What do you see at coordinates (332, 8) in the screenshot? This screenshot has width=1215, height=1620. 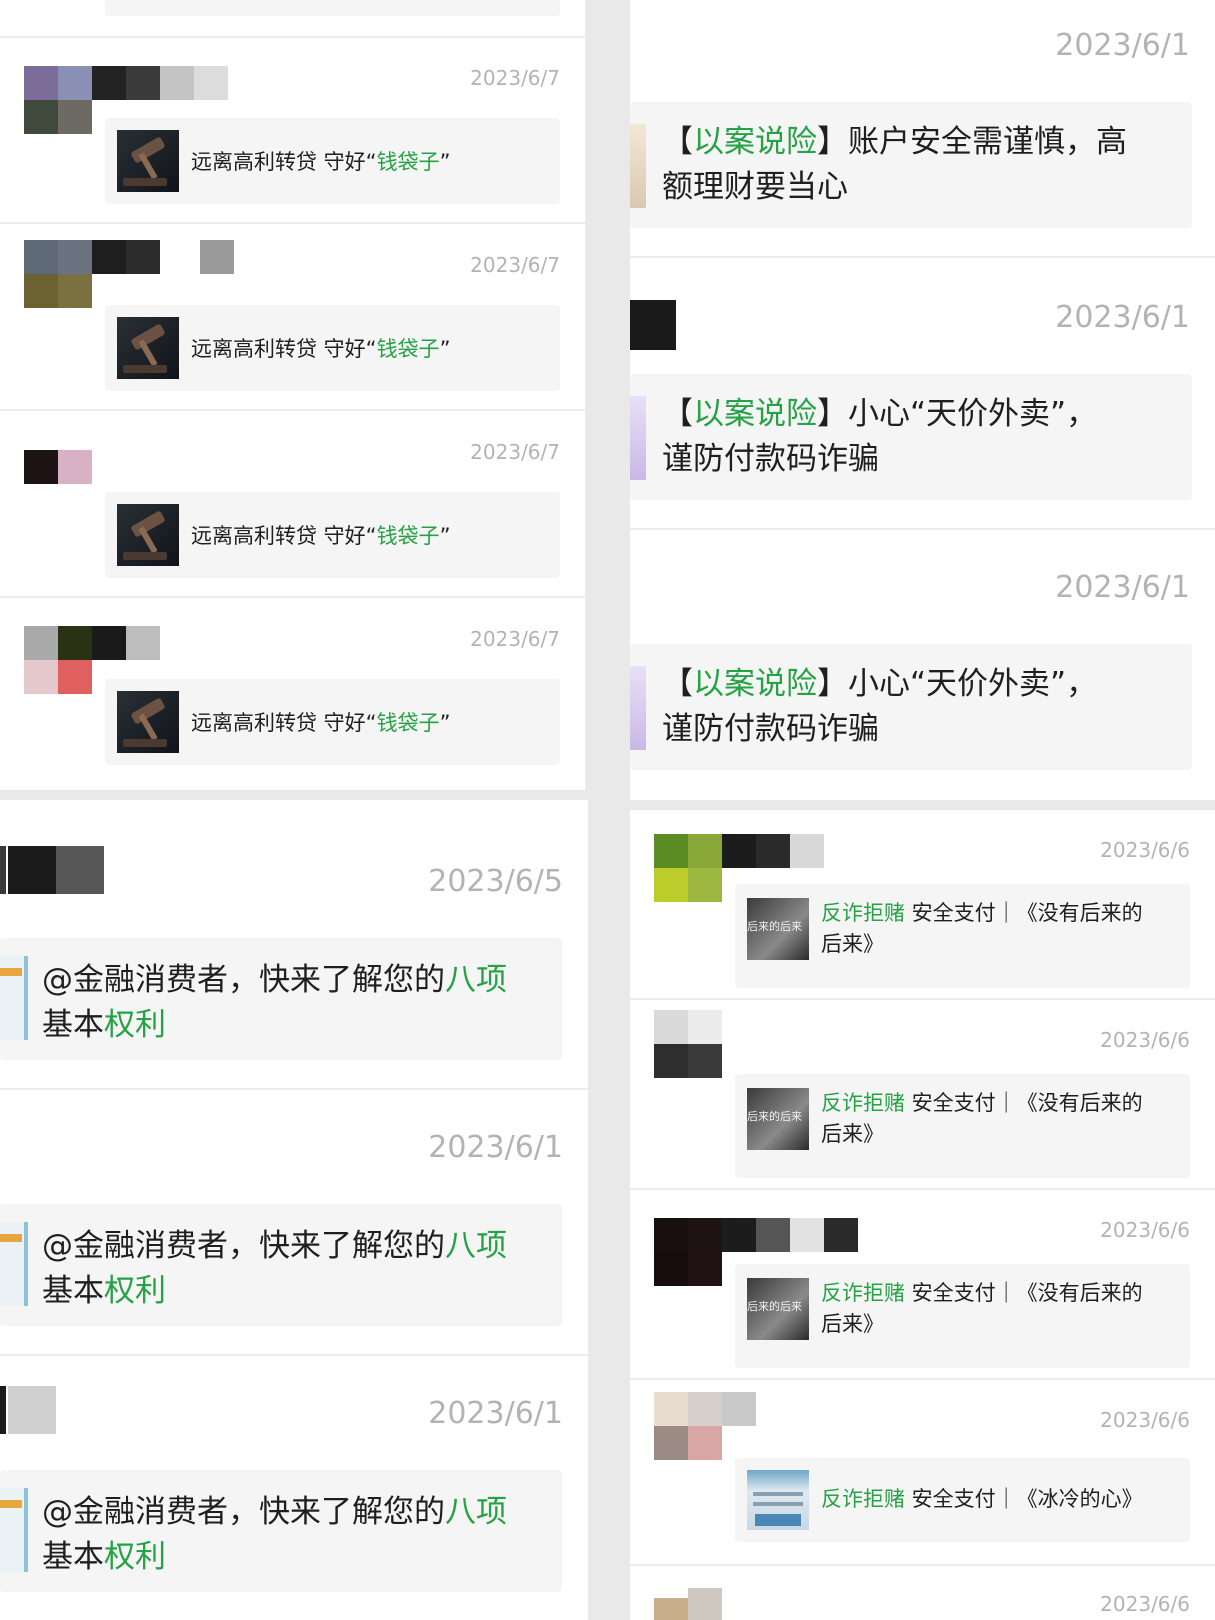 I see `partial-card` at bounding box center [332, 8].